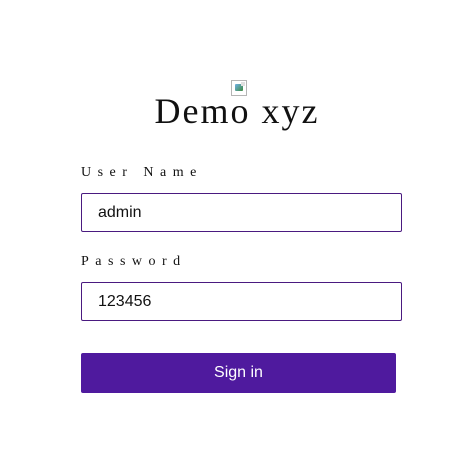 The height and width of the screenshot is (472, 474). I want to click on page-title: Demo xyz, so click(237, 111).